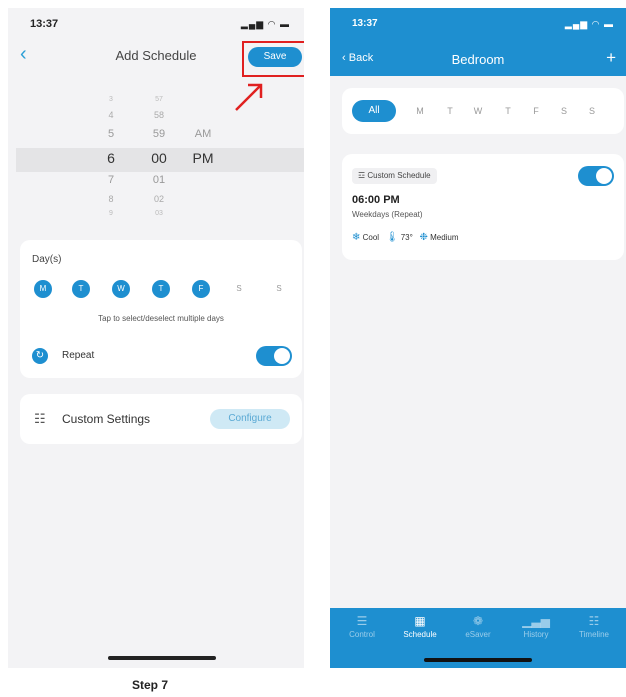 This screenshot has height=697, width=626. I want to click on picker-minute: 03, so click(159, 213).